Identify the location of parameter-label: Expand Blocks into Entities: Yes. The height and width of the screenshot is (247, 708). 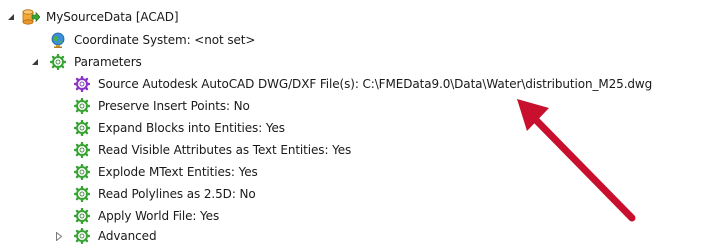
(191, 128).